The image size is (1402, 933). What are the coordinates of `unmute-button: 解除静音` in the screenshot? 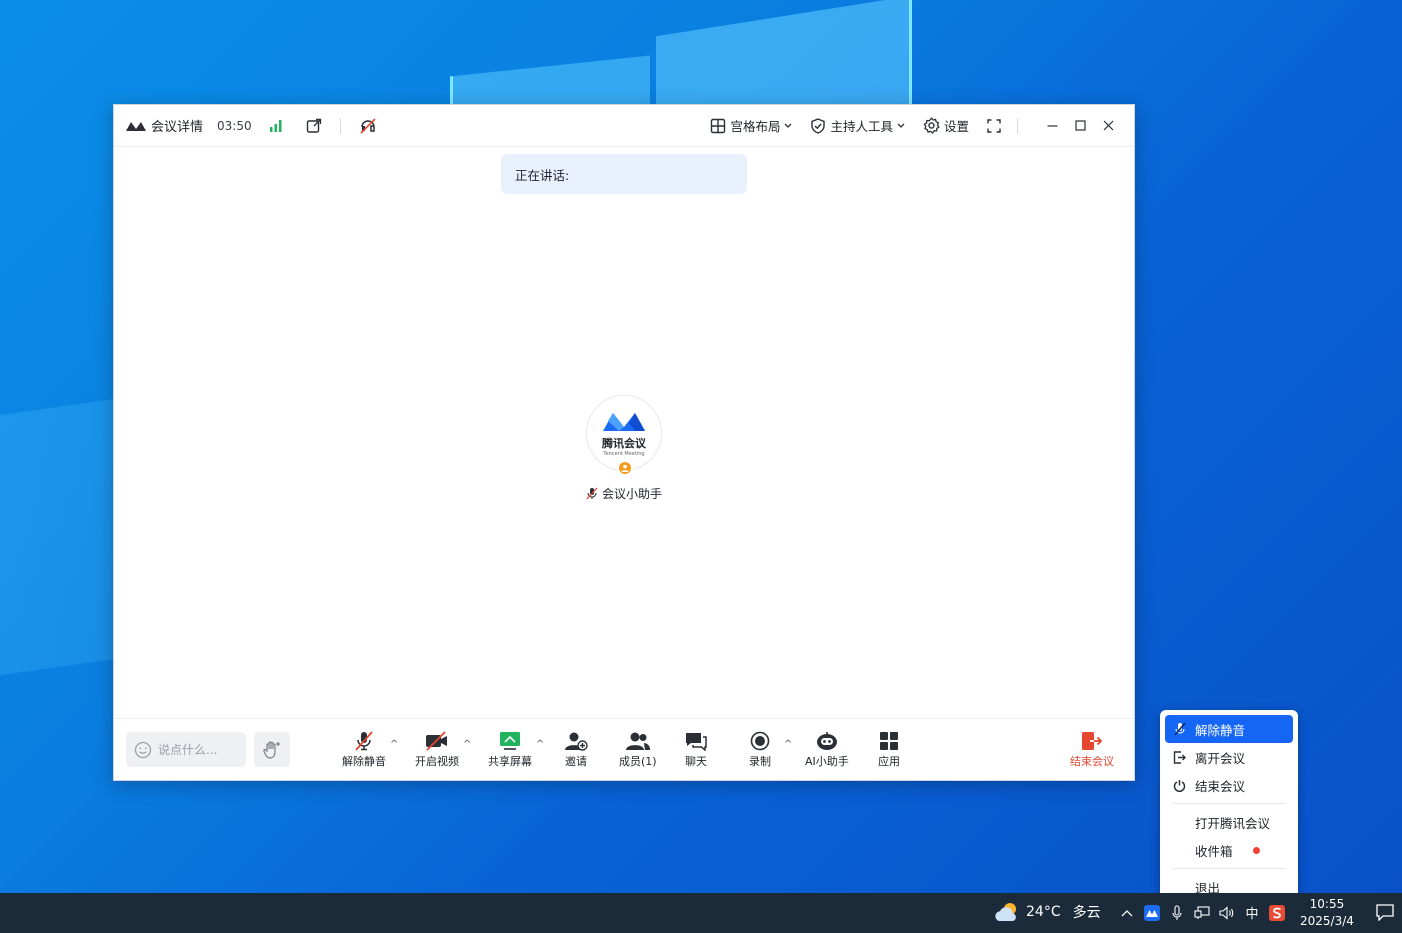 It's located at (364, 750).